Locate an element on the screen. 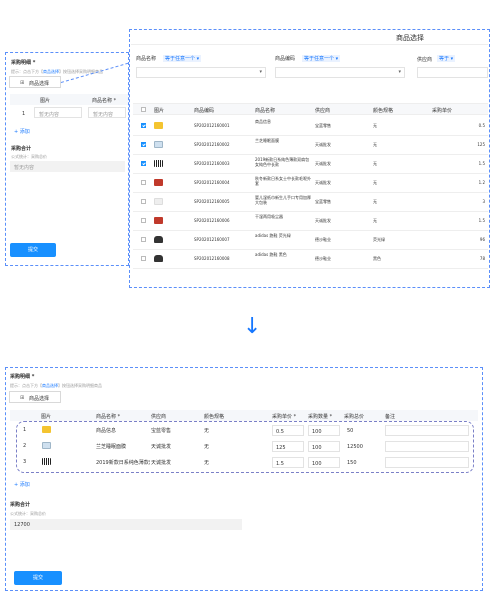  product-code: SP202012160006 is located at coordinates (212, 220).